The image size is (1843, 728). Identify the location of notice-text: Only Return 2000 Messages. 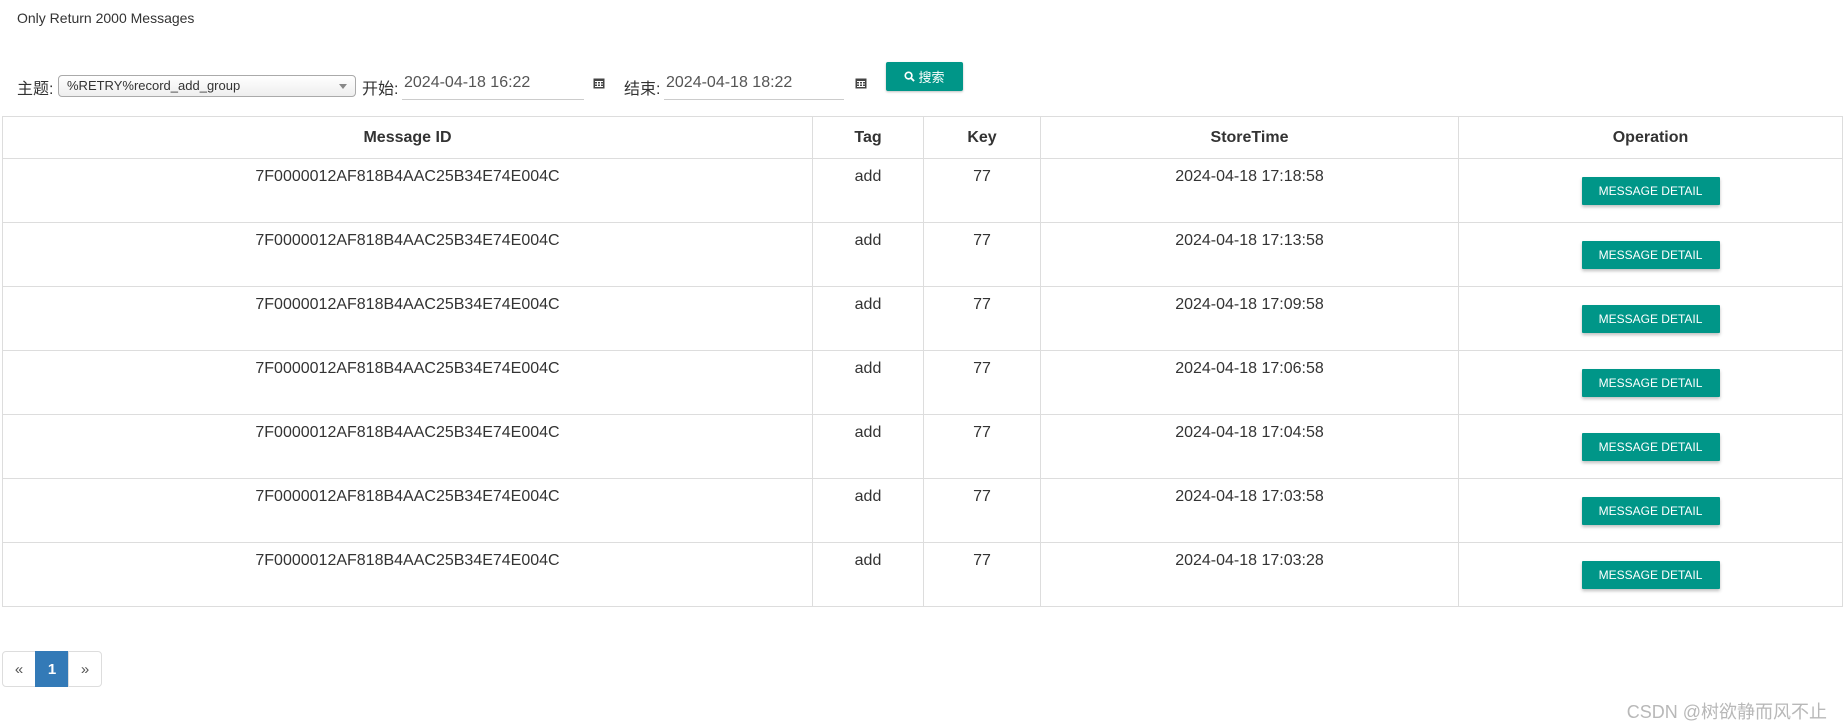
(106, 18).